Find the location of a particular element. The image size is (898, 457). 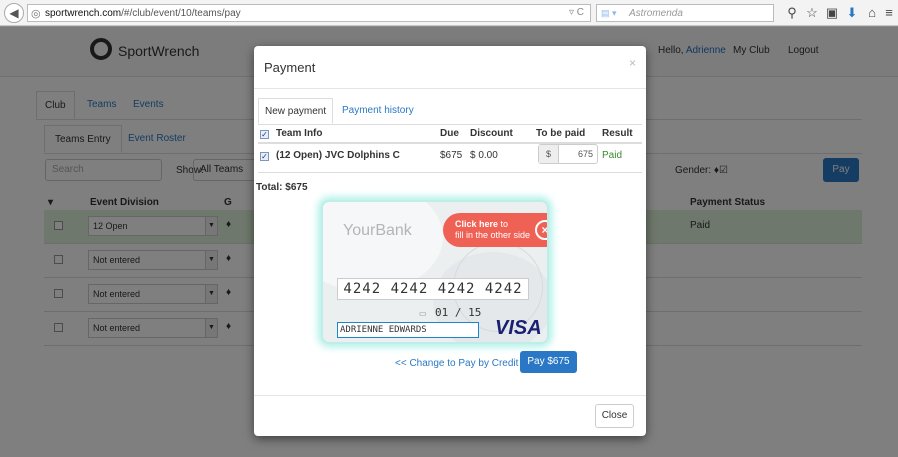

modal-tabs-divider is located at coordinates (450, 124).